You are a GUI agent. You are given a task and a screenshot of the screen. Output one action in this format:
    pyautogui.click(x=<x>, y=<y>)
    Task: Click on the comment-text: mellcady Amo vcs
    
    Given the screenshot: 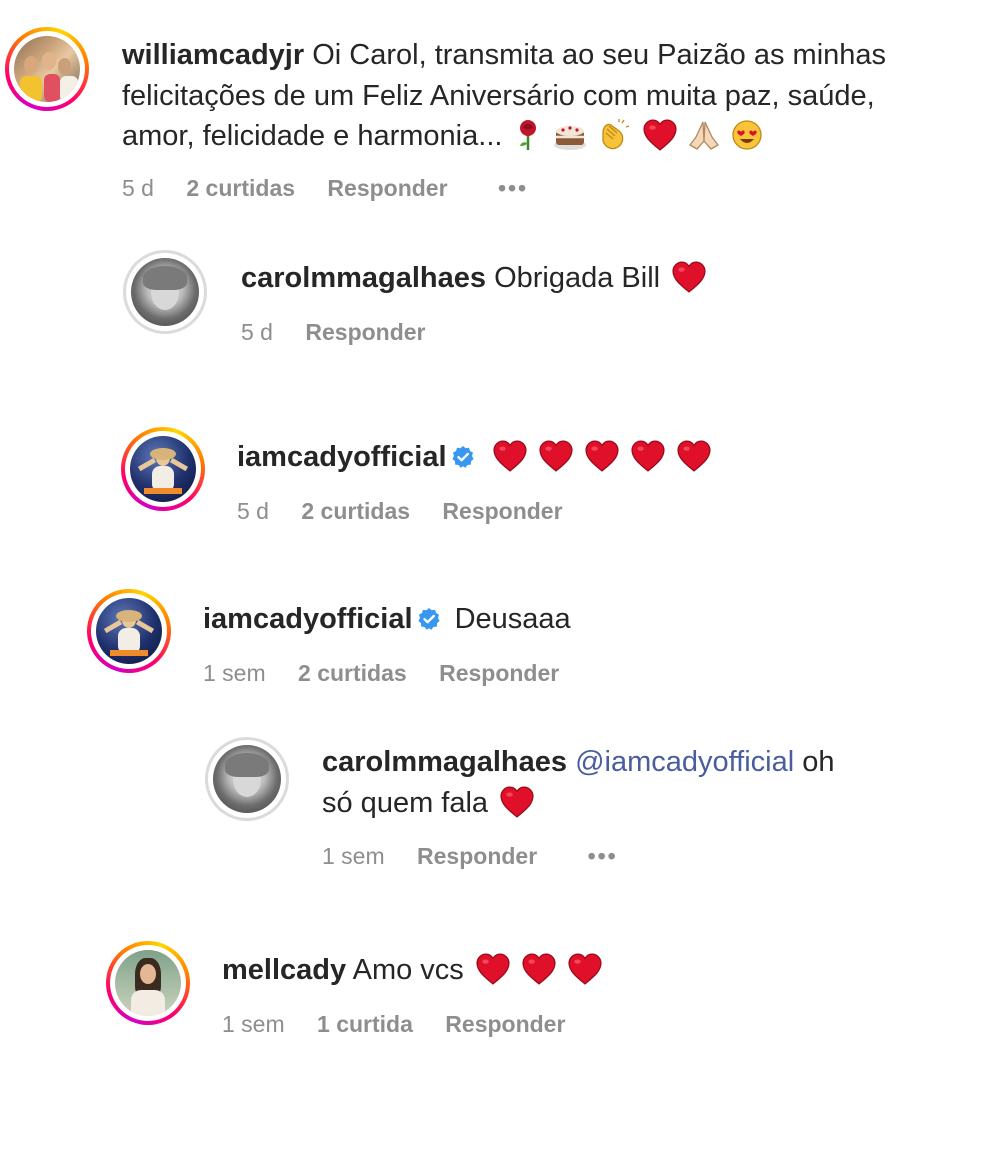 What is the action you would take?
    pyautogui.click(x=412, y=970)
    